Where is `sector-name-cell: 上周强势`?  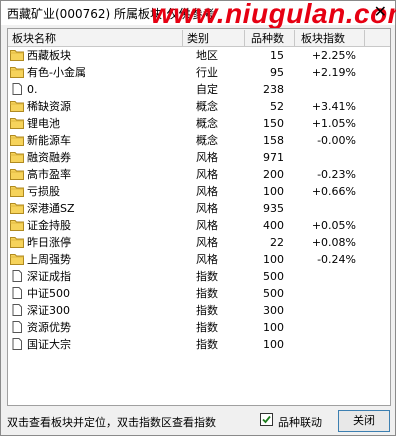
sector-name-cell: 上周强势 is located at coordinates (96, 259).